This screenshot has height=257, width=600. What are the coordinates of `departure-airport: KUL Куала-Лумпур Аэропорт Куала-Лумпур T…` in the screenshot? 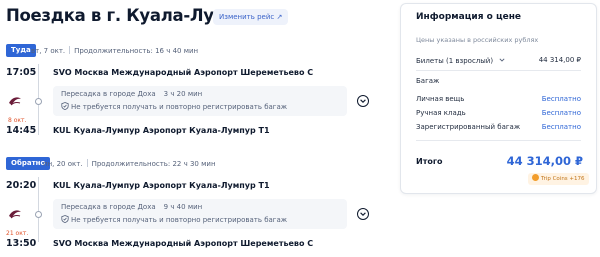 It's located at (161, 185).